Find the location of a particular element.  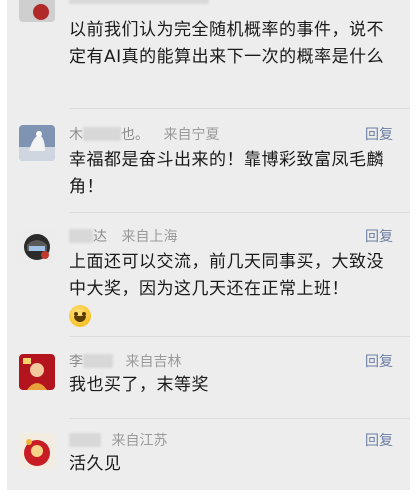

comment-text: 上面还可以交流，前几天同事买，大致没中大奖，因为这几天还在正常上班！ is located at coordinates (233, 289).